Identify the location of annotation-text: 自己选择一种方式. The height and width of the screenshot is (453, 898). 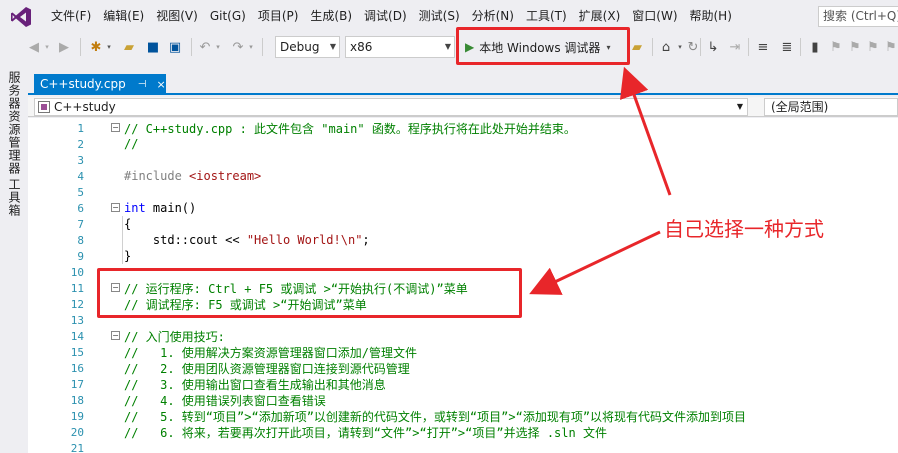
(744, 229).